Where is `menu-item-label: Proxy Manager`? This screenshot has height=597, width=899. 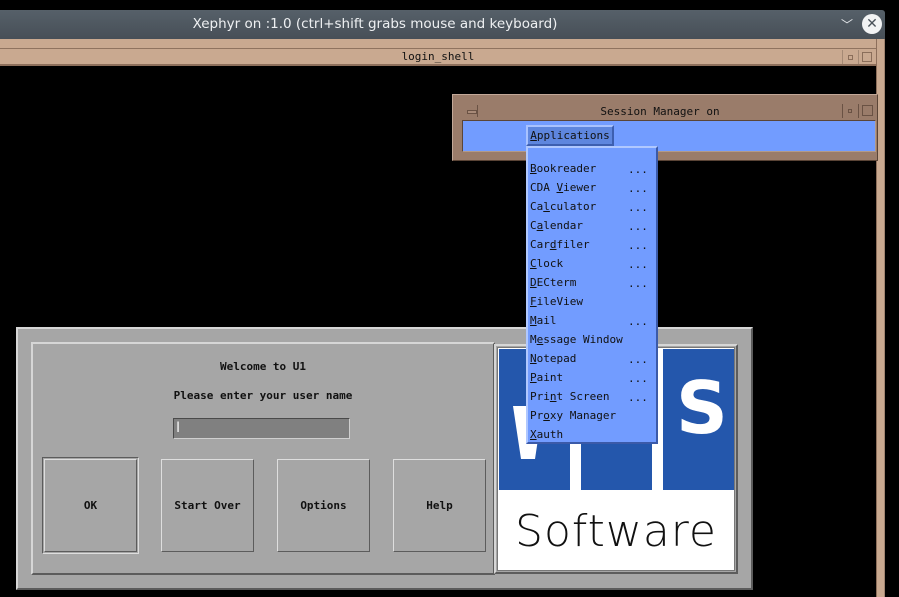
menu-item-label: Proxy Manager is located at coordinates (573, 415).